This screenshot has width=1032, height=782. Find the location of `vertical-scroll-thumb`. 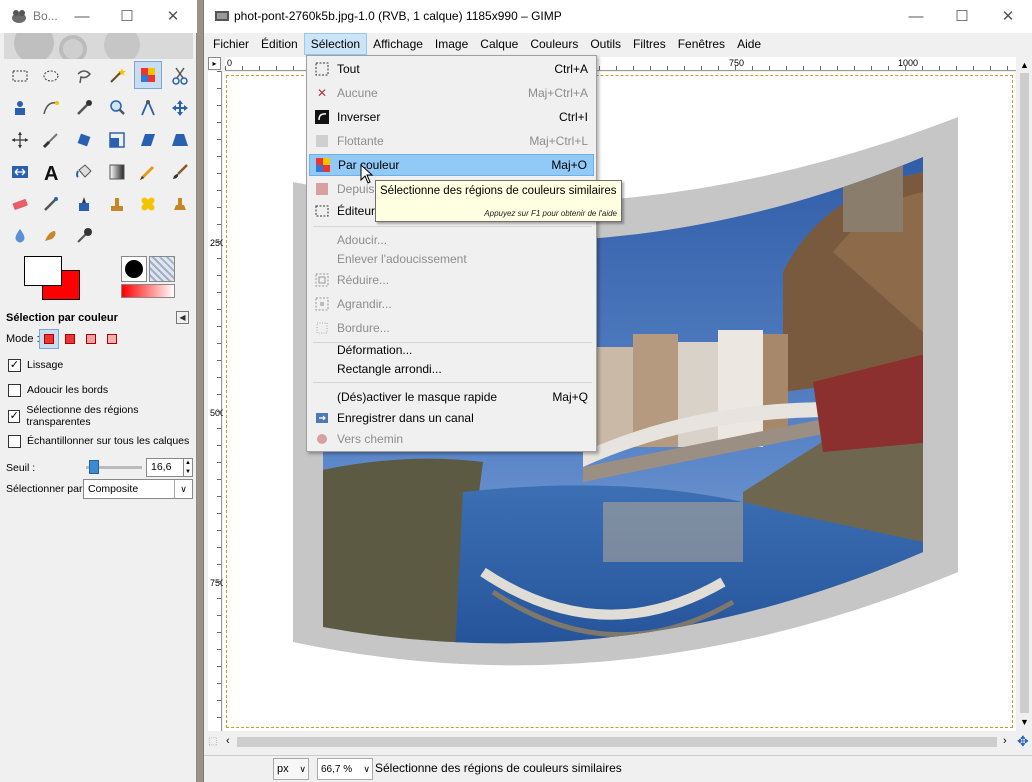

vertical-scroll-thumb is located at coordinates (1024, 393).